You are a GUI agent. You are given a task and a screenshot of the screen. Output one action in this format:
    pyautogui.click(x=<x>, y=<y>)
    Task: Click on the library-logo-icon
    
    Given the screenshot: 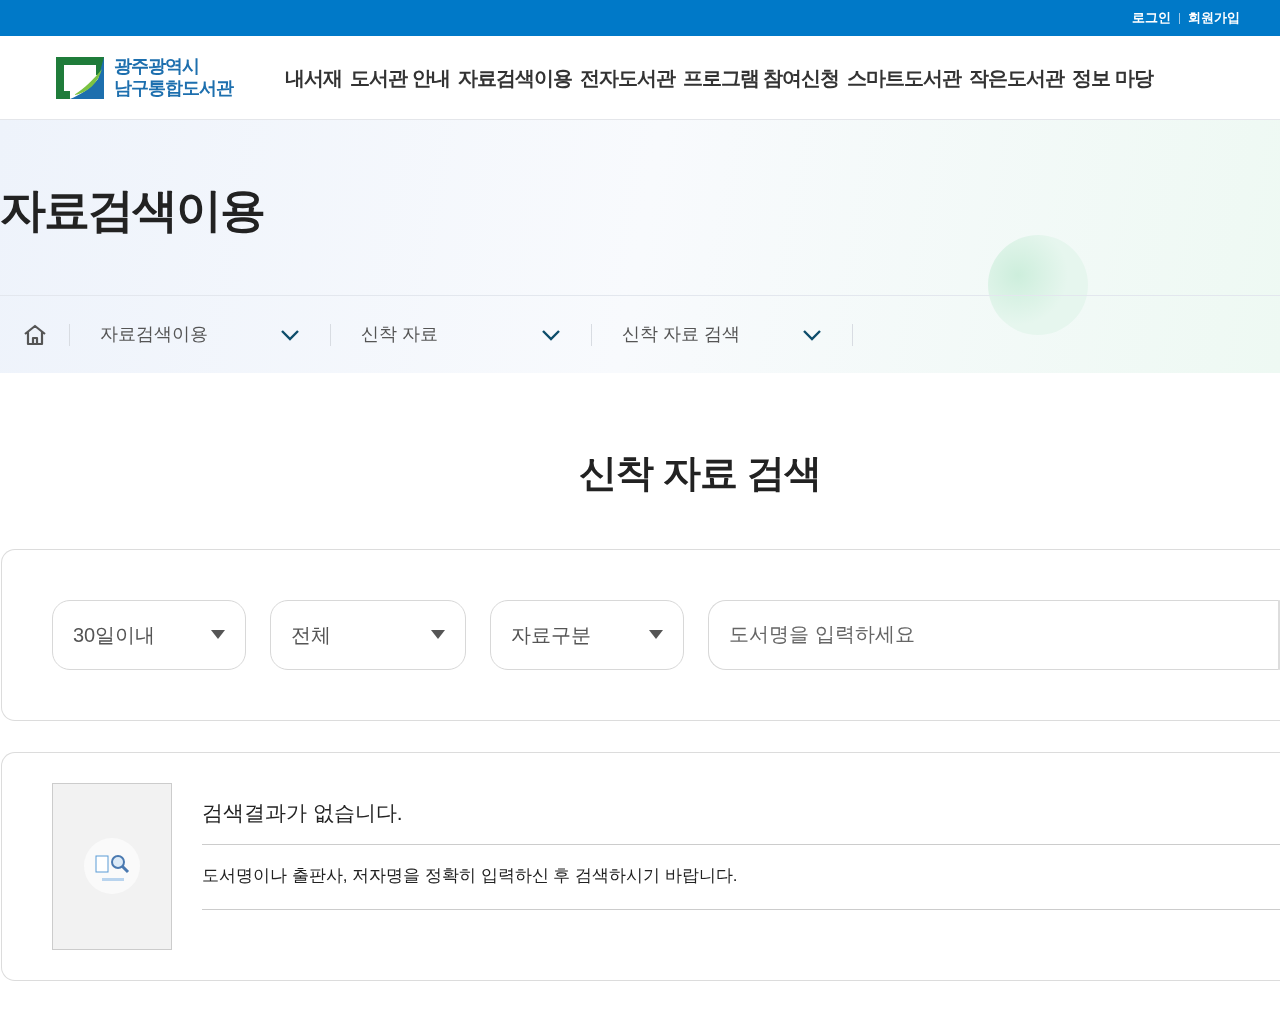 What is the action you would take?
    pyautogui.click(x=80, y=77)
    